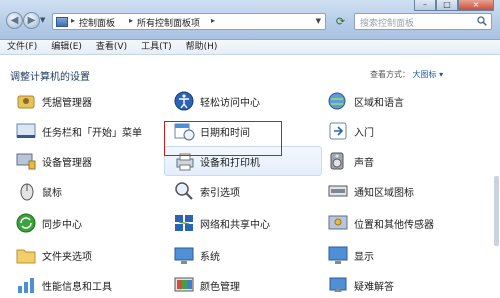  Describe the element at coordinates (338, 161) in the screenshot. I see `speaker-icon` at that location.